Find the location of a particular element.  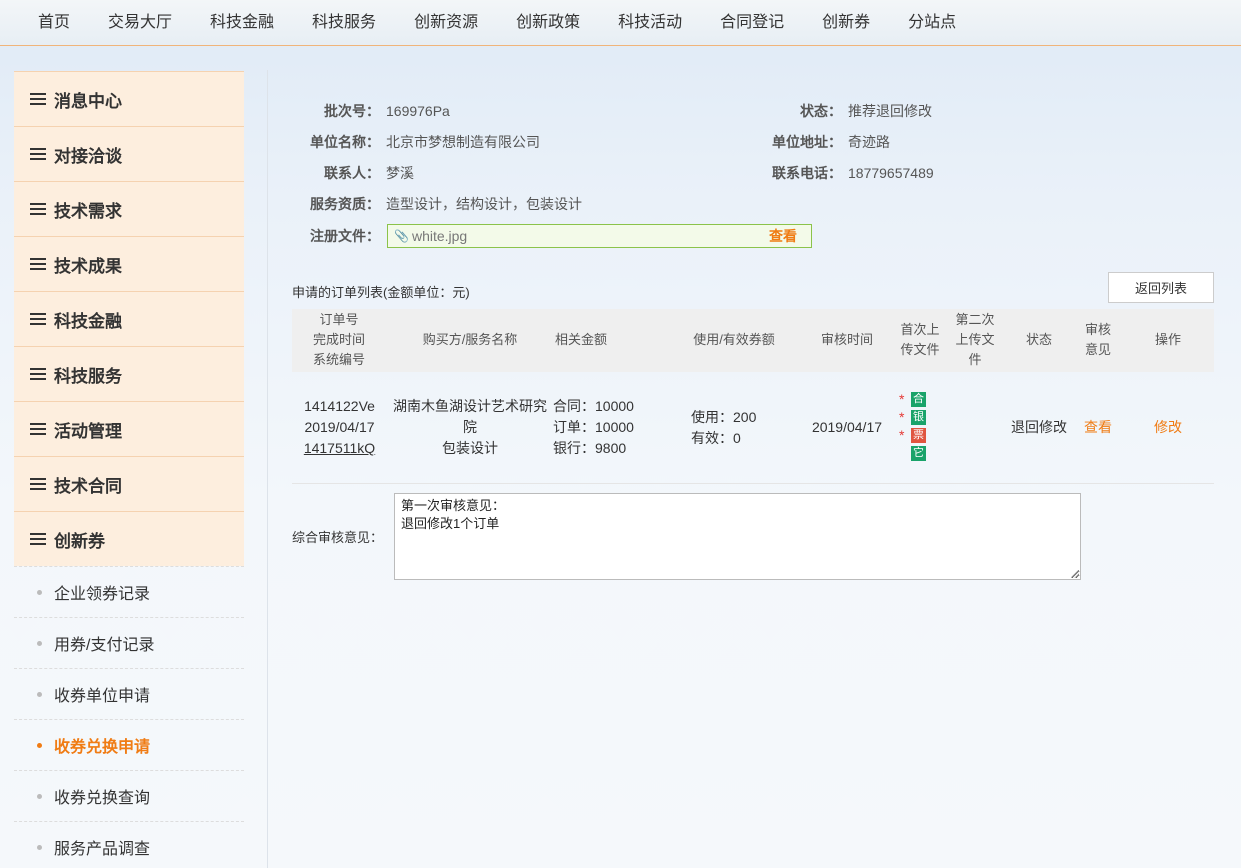

order-amount: 订单：10000 is located at coordinates (593, 427).